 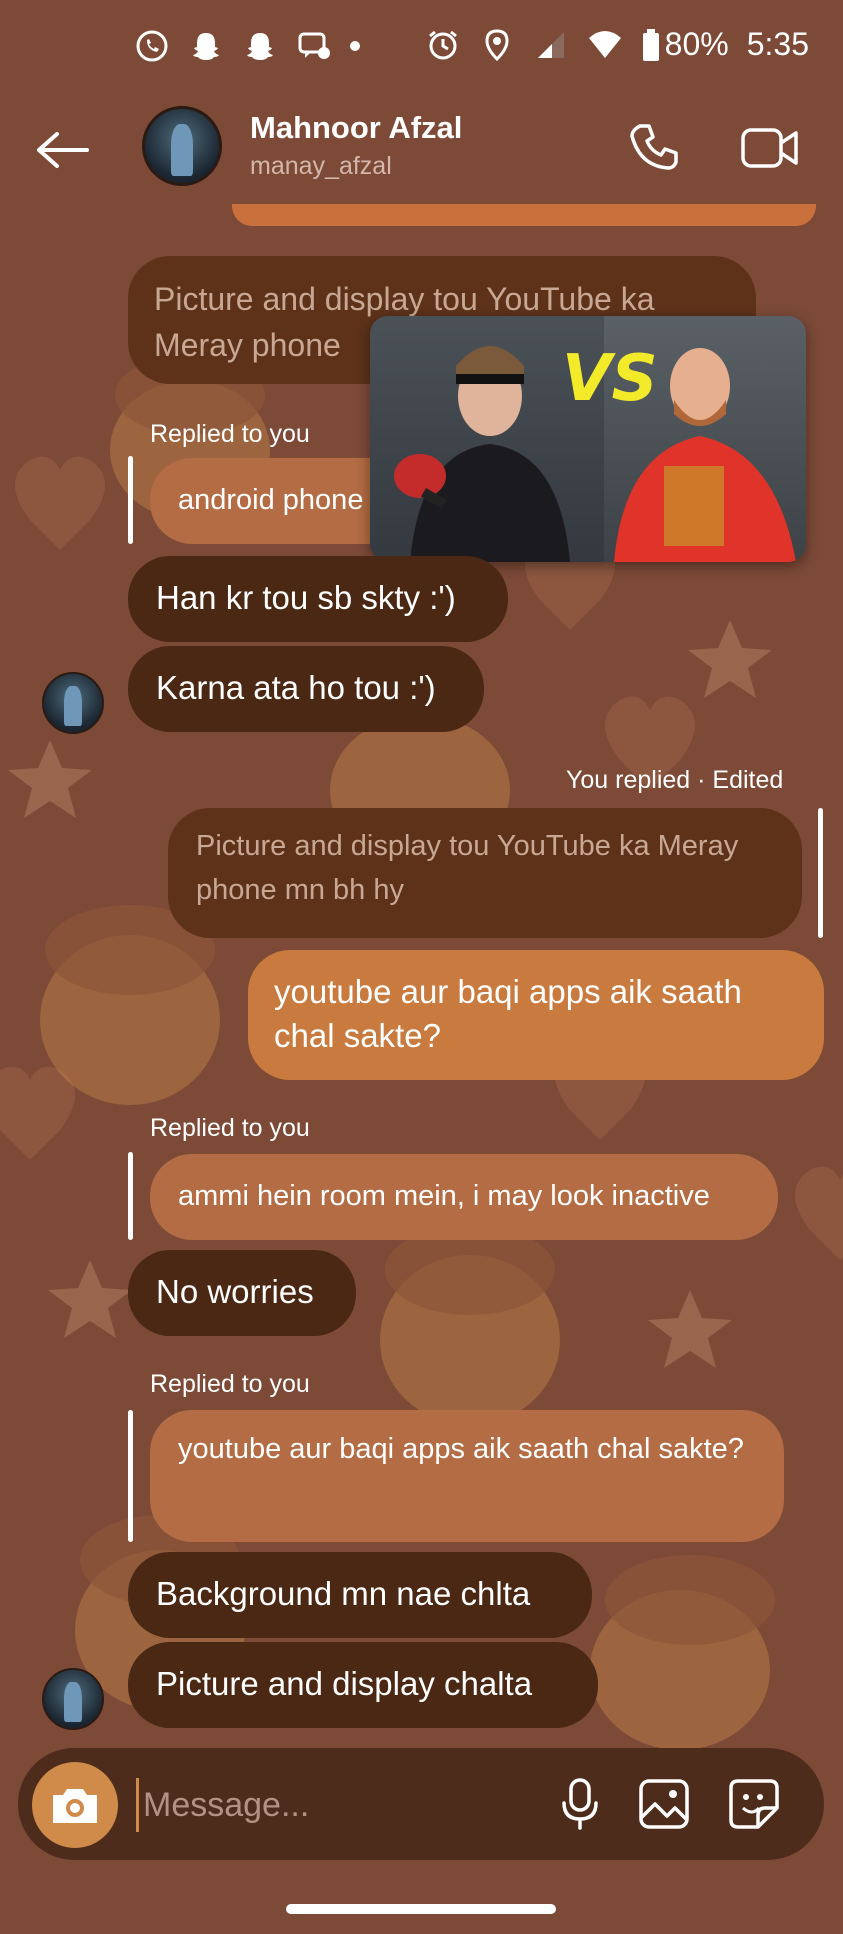 I want to click on quoted-message-text: ammi hein room mein, i may look inactive, so click(x=444, y=1196).